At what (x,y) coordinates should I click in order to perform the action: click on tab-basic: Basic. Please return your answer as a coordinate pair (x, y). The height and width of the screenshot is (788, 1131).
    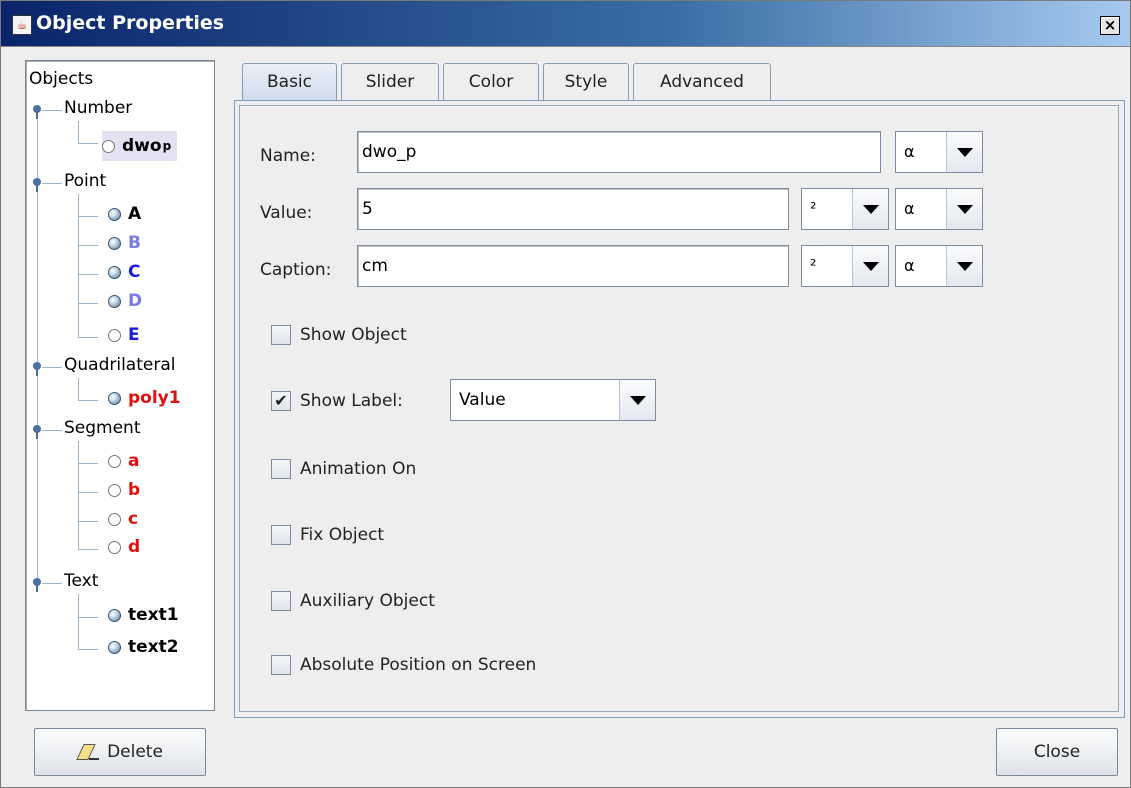
    Looking at the image, I should click on (289, 82).